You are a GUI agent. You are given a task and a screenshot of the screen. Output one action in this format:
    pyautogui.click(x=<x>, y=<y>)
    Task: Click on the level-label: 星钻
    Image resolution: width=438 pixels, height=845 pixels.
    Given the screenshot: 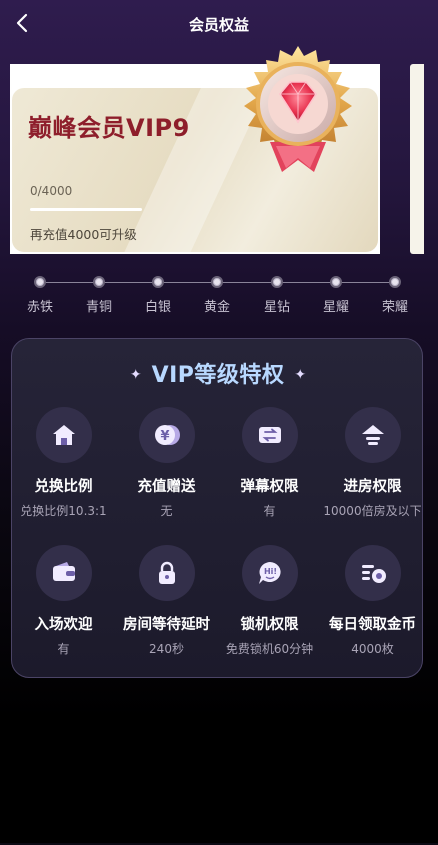 What is the action you would take?
    pyautogui.click(x=276, y=307)
    